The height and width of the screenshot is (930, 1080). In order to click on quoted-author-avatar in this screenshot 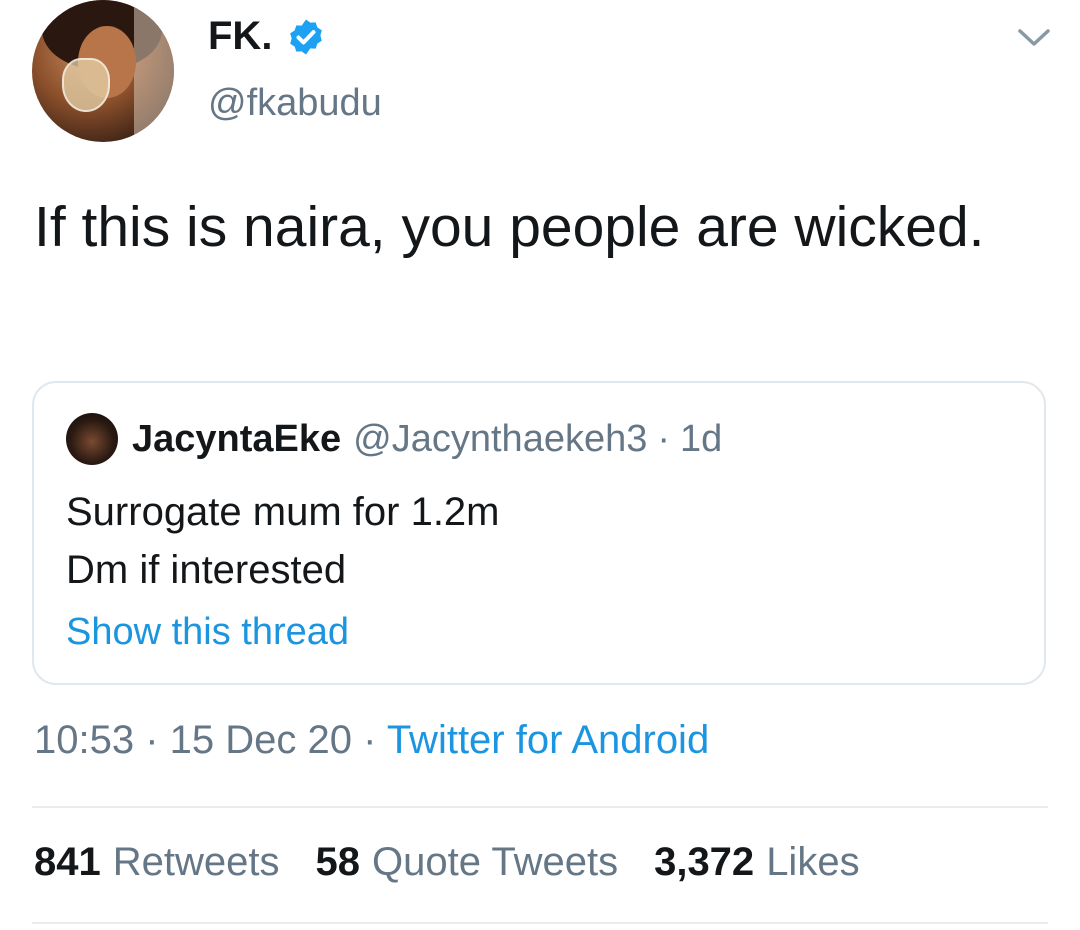, I will do `click(92, 439)`.